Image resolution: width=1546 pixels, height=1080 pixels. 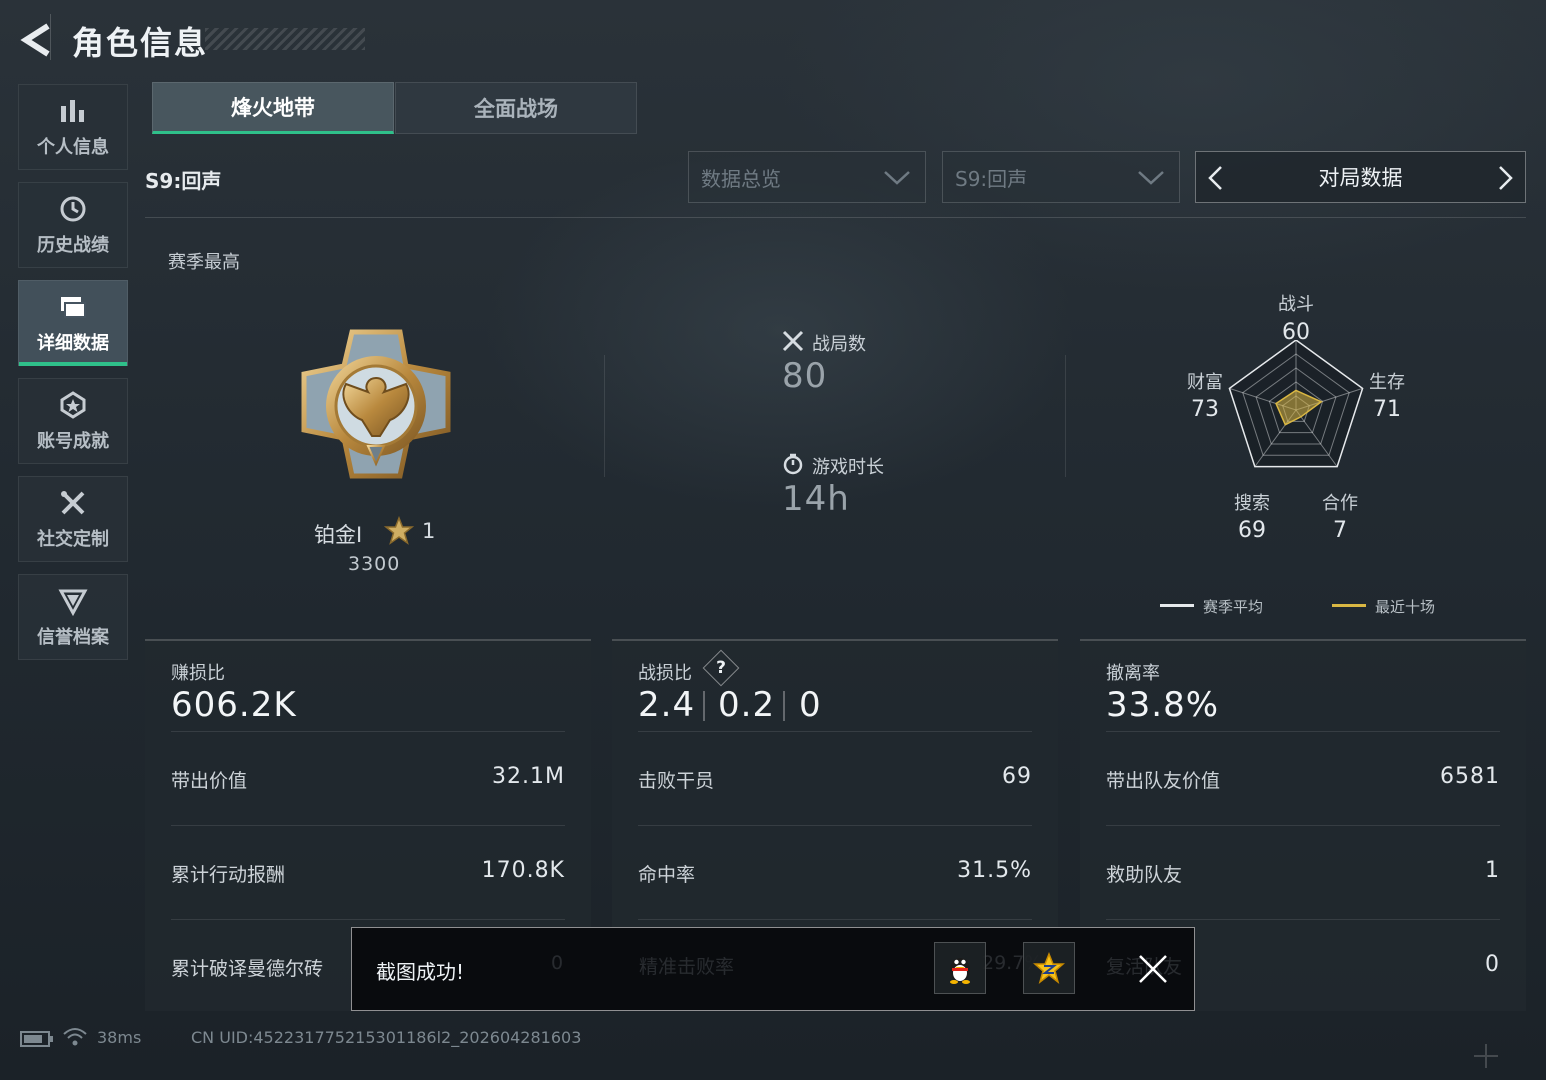 What do you see at coordinates (835, 217) in the screenshot?
I see `section-divider` at bounding box center [835, 217].